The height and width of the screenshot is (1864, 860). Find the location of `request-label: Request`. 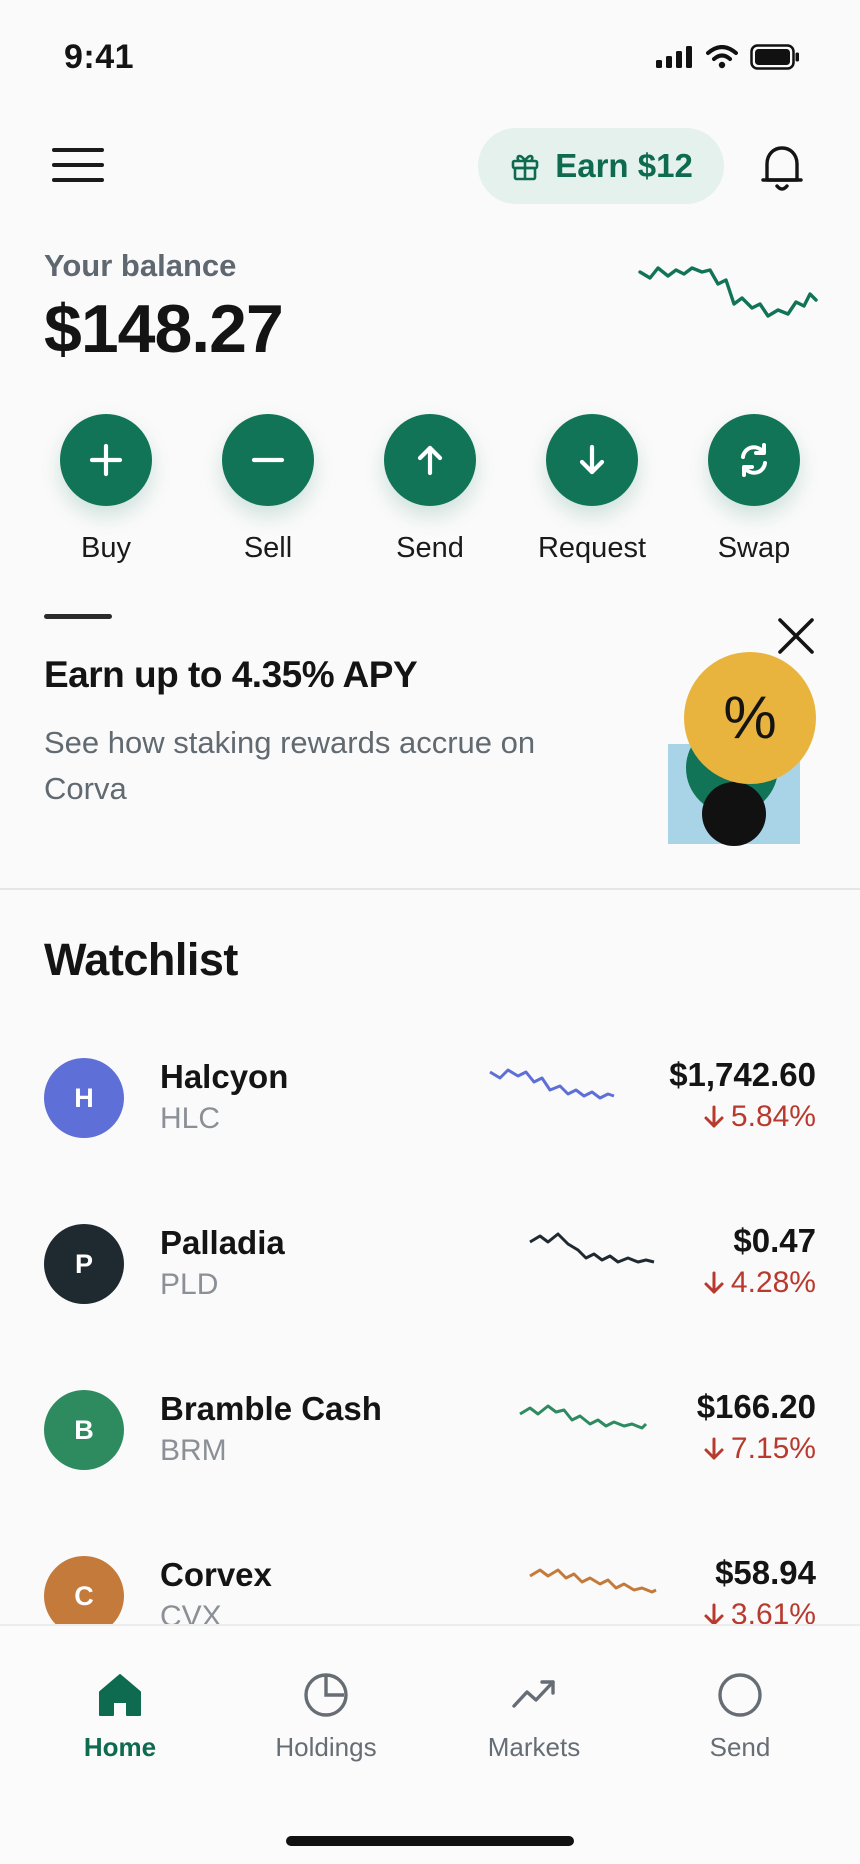

request-label: Request is located at coordinates (591, 548).